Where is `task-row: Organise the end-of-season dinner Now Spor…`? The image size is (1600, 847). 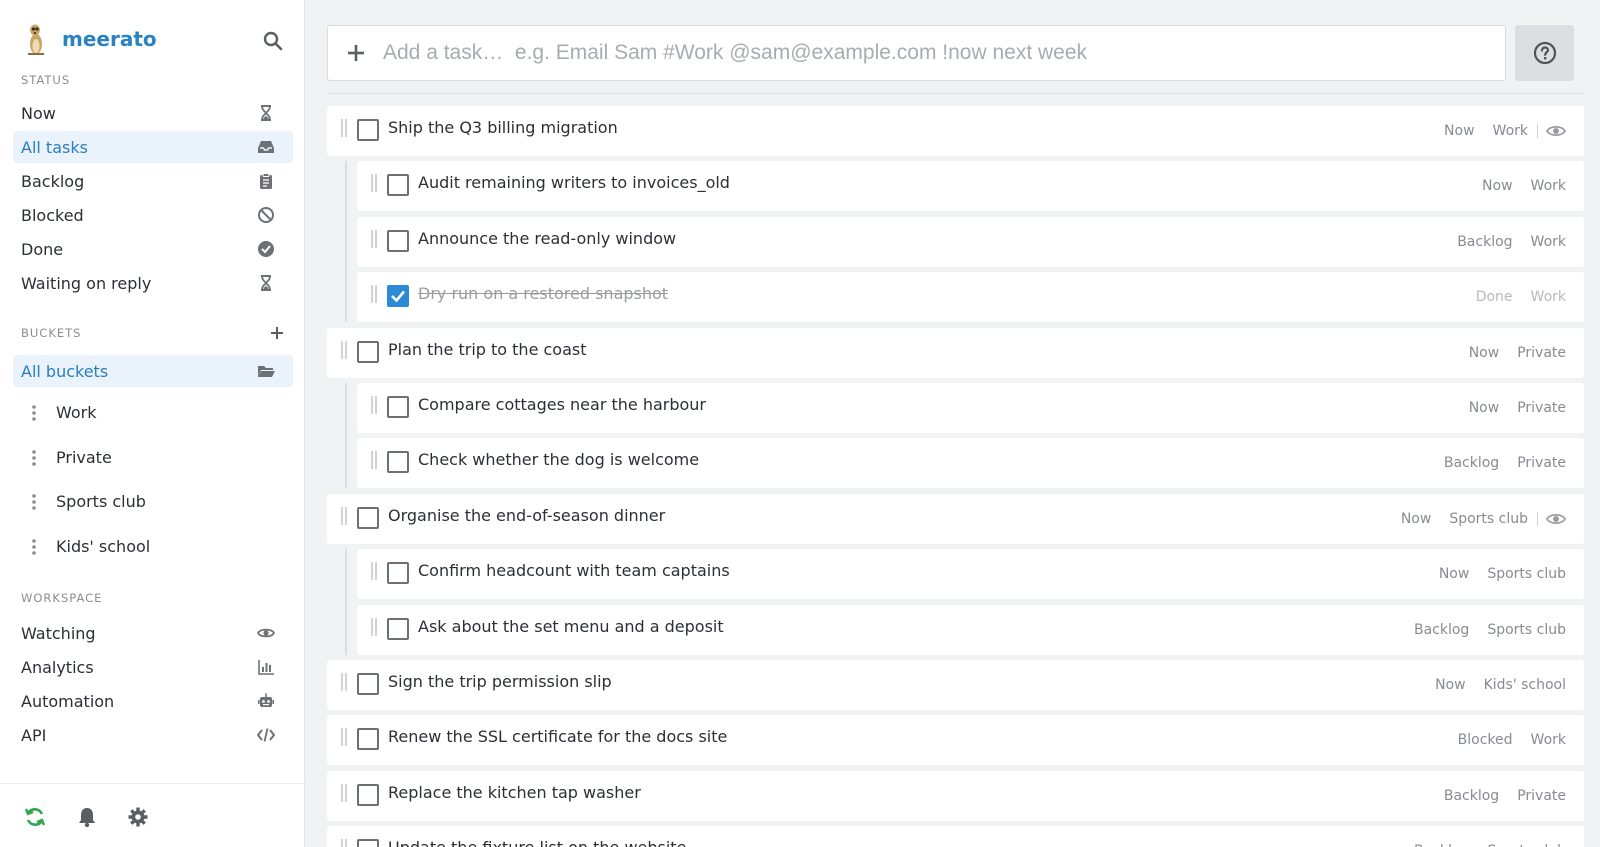
task-row: Organise the end-of-season dinner Now Spor… is located at coordinates (955, 519).